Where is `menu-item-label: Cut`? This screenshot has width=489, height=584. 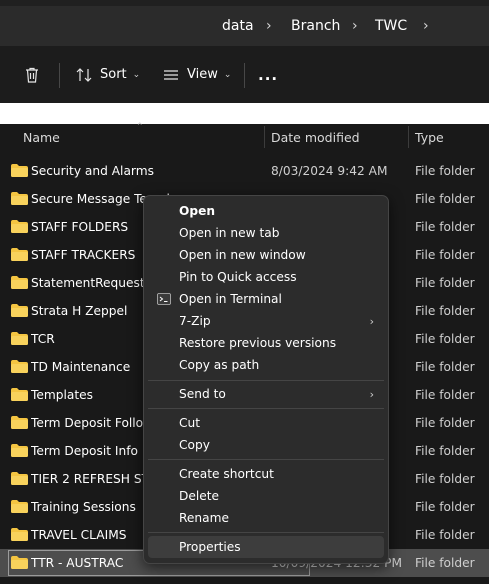 menu-item-label: Cut is located at coordinates (190, 423).